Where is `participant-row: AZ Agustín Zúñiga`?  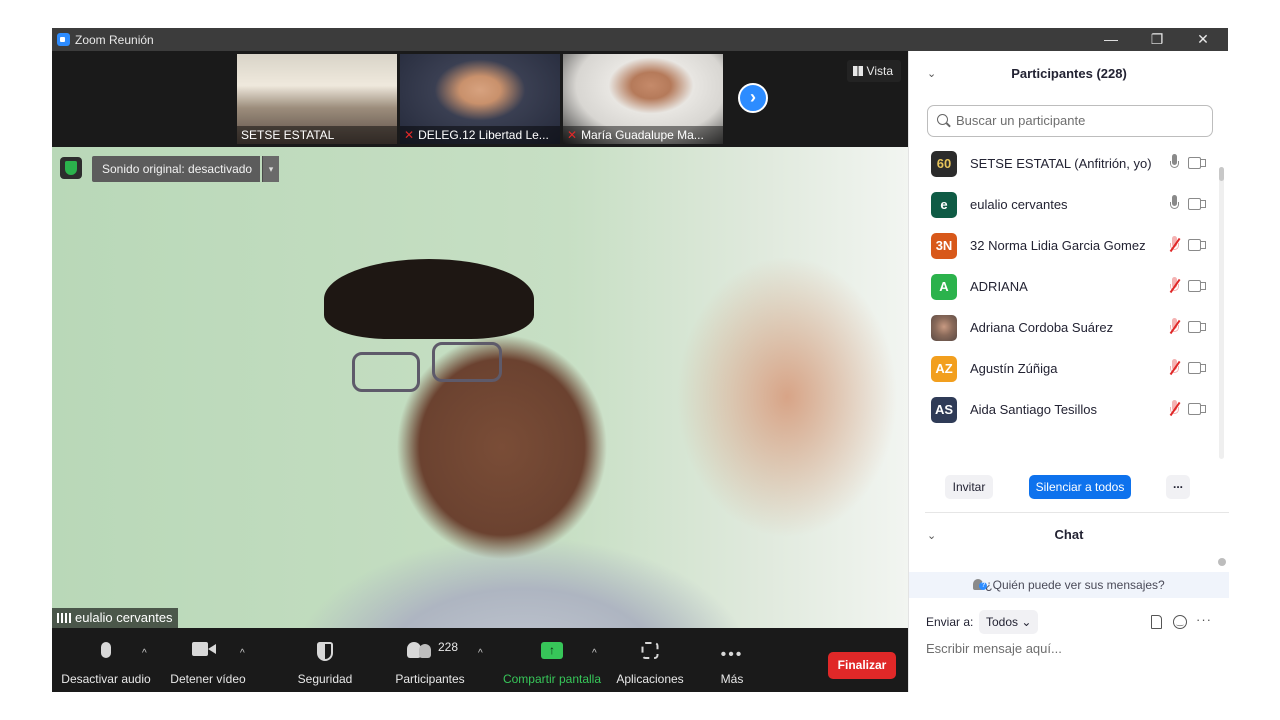 participant-row: AZ Agustín Zúñiga is located at coordinates (1064, 368).